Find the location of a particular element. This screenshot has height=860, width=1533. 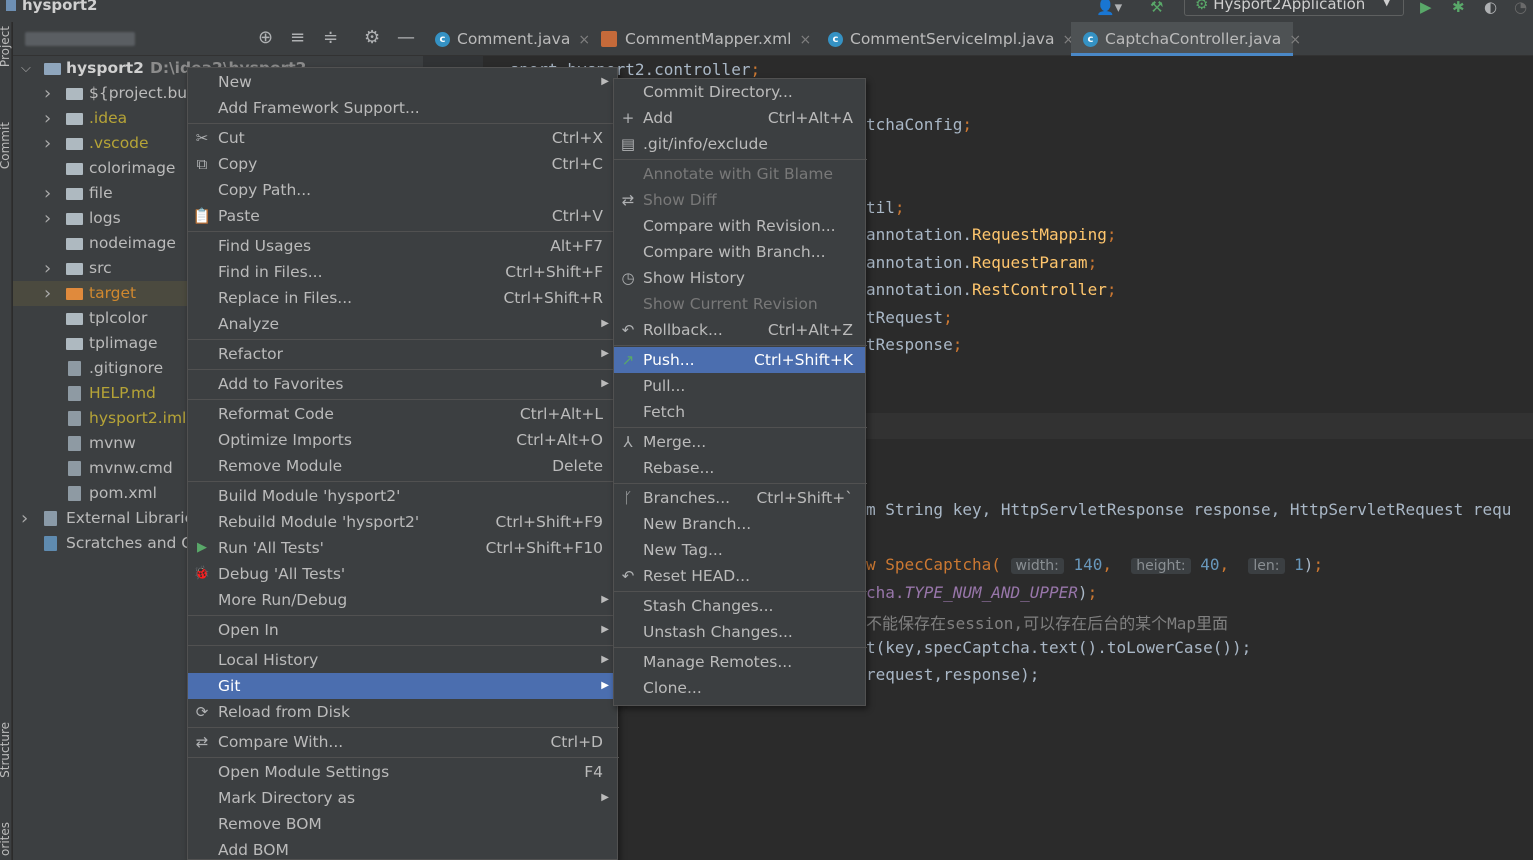

menu-item-analyze: Analyze ▶ is located at coordinates (402, 324).